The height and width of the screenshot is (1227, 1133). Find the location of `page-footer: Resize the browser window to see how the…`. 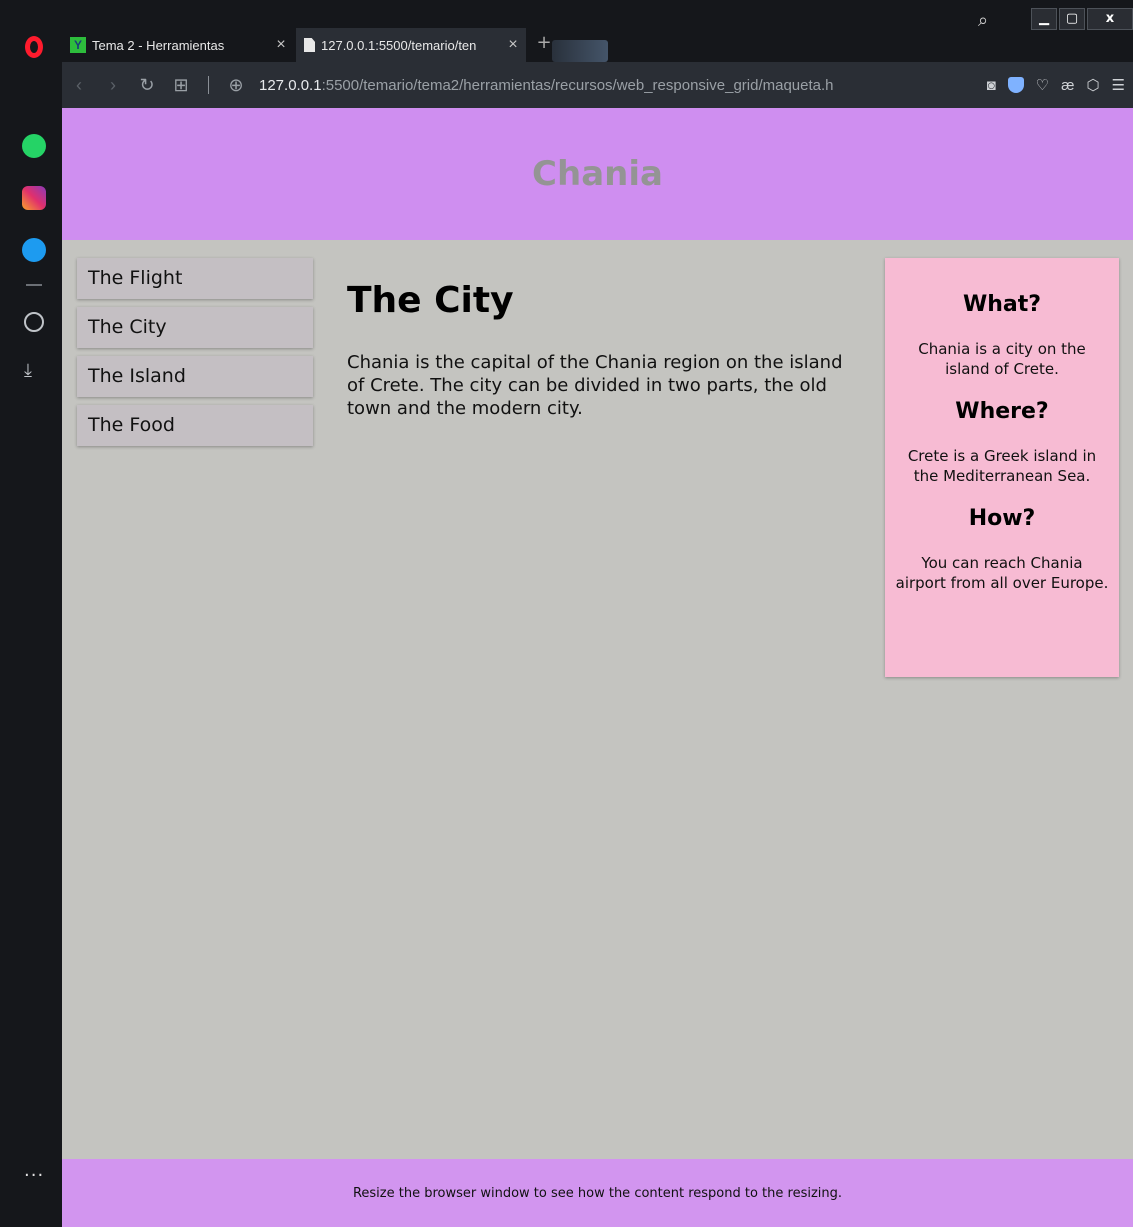

page-footer: Resize the browser window to see how the… is located at coordinates (597, 1193).